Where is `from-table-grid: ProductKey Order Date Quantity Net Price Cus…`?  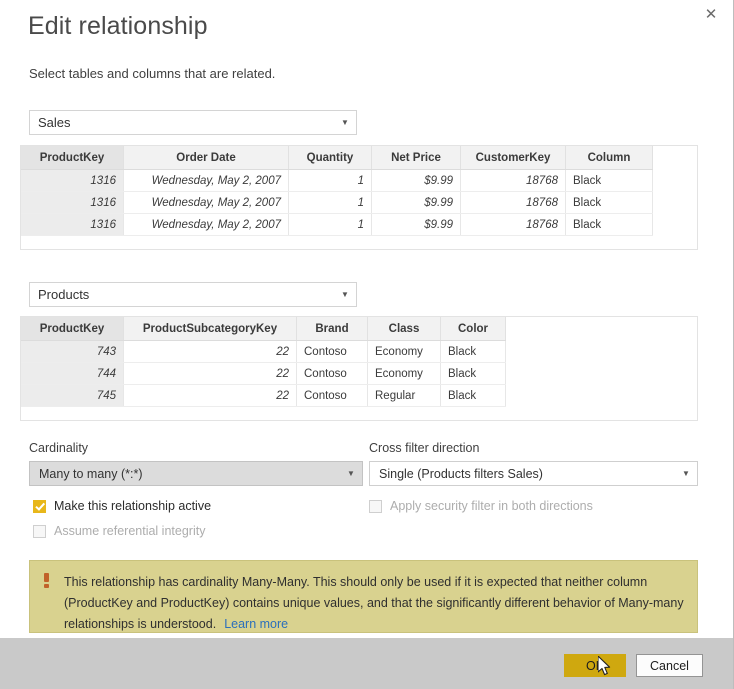
from-table-grid: ProductKey Order Date Quantity Net Price Cus… is located at coordinates (337, 191).